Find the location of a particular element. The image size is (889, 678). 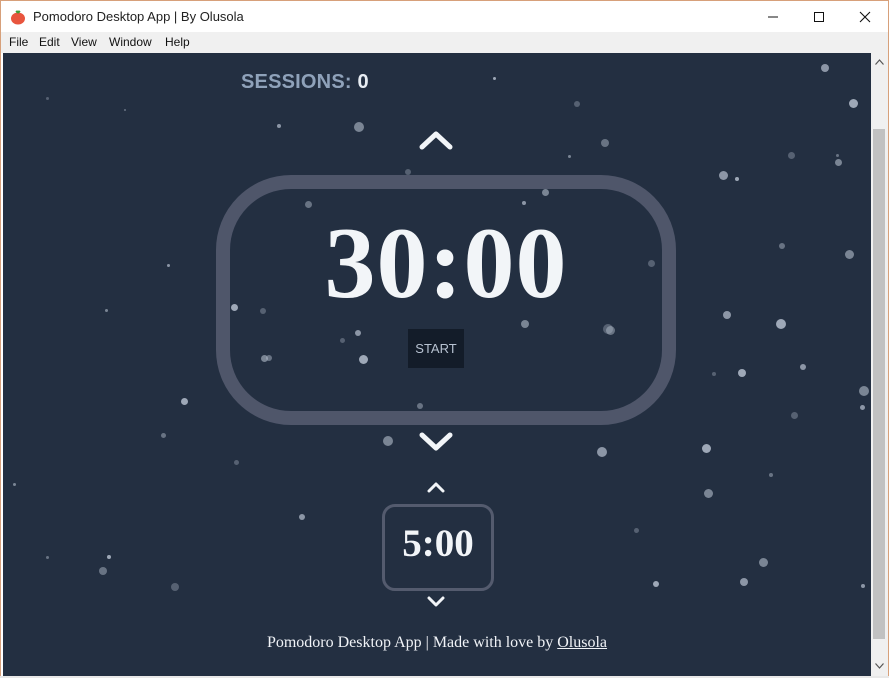

window-title: Pomodoro Desktop App | By Olusola is located at coordinates (138, 16).